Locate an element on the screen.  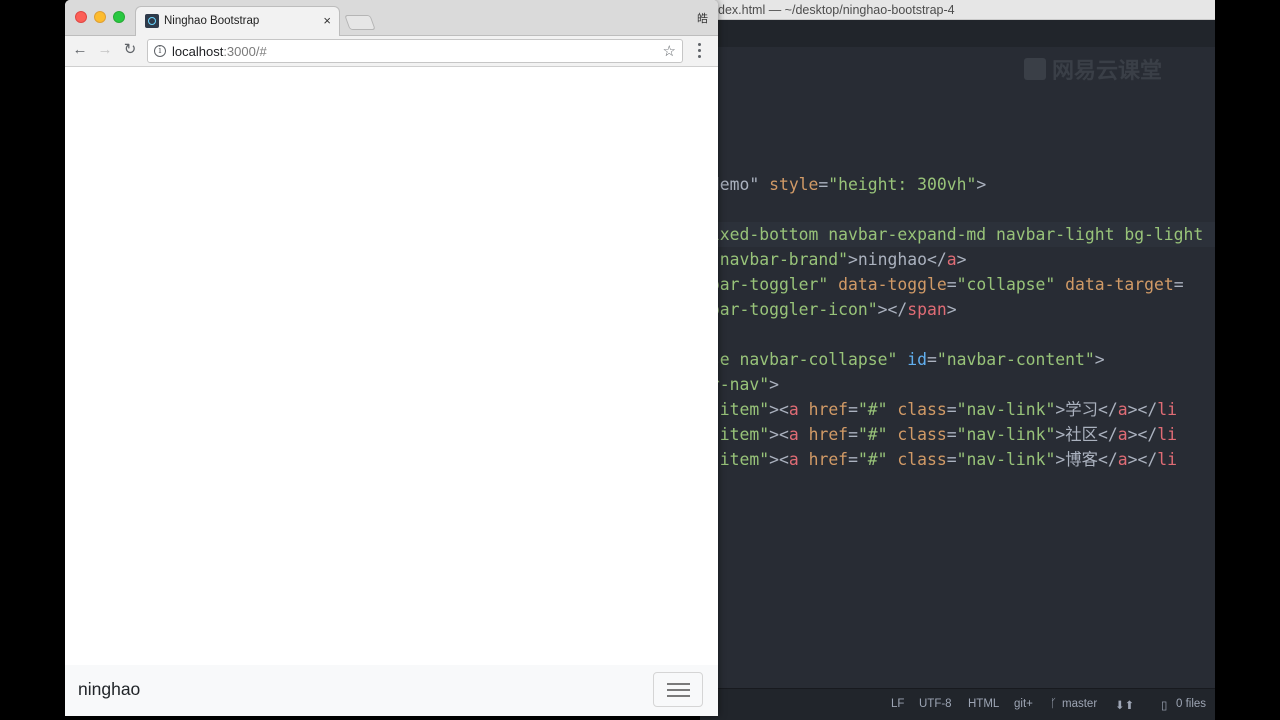
bookmark-star-icon: ☆ is located at coordinates (669, 51).